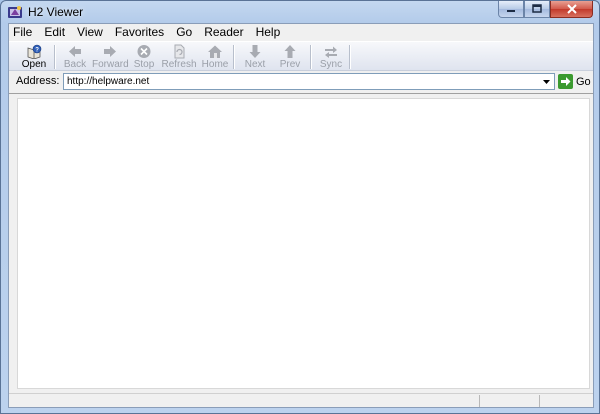 Image resolution: width=600 pixels, height=414 pixels. I want to click on title-bar: H2 Viewer, so click(300, 12).